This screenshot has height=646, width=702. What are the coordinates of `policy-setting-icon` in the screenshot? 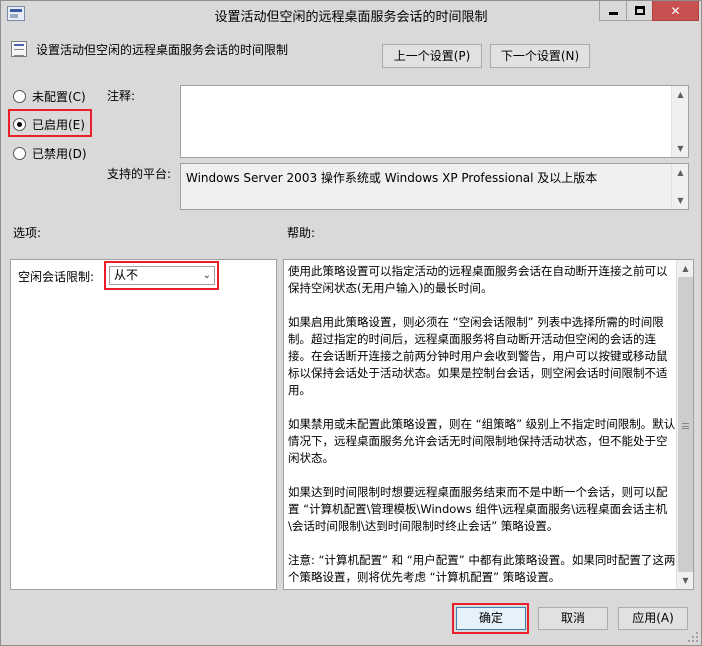 It's located at (19, 49).